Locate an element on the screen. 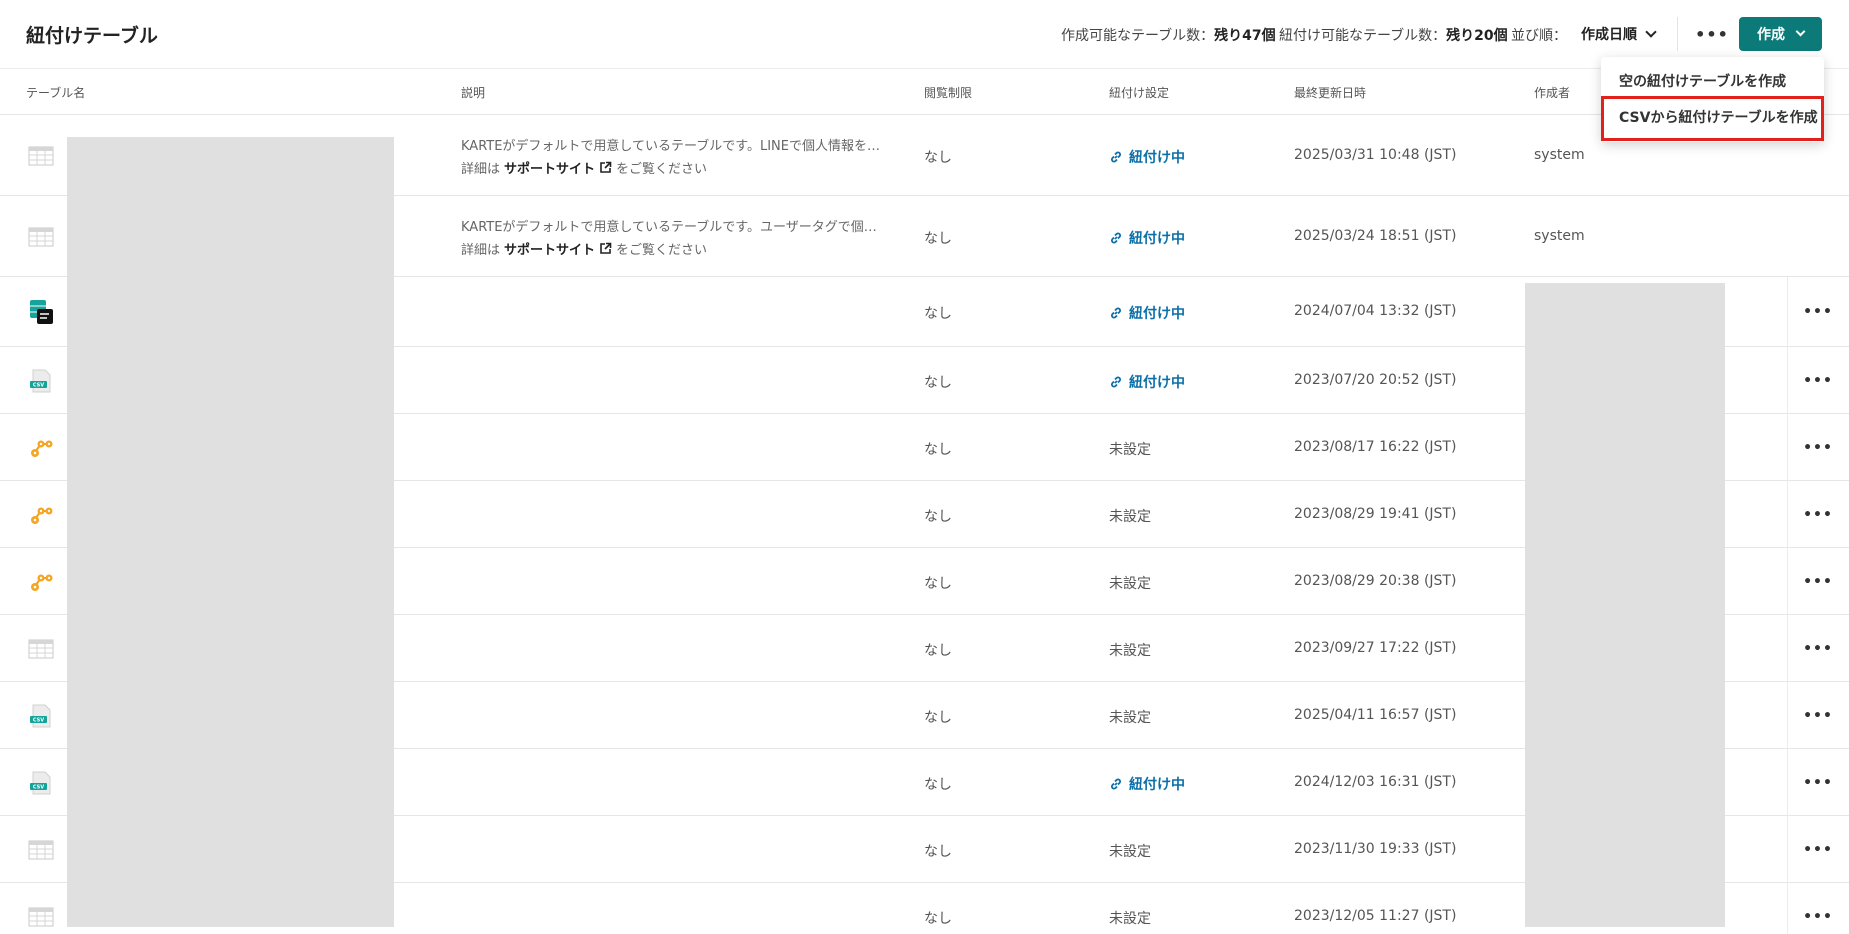 The height and width of the screenshot is (934, 1849). sql-table-icon is located at coordinates (41, 312).